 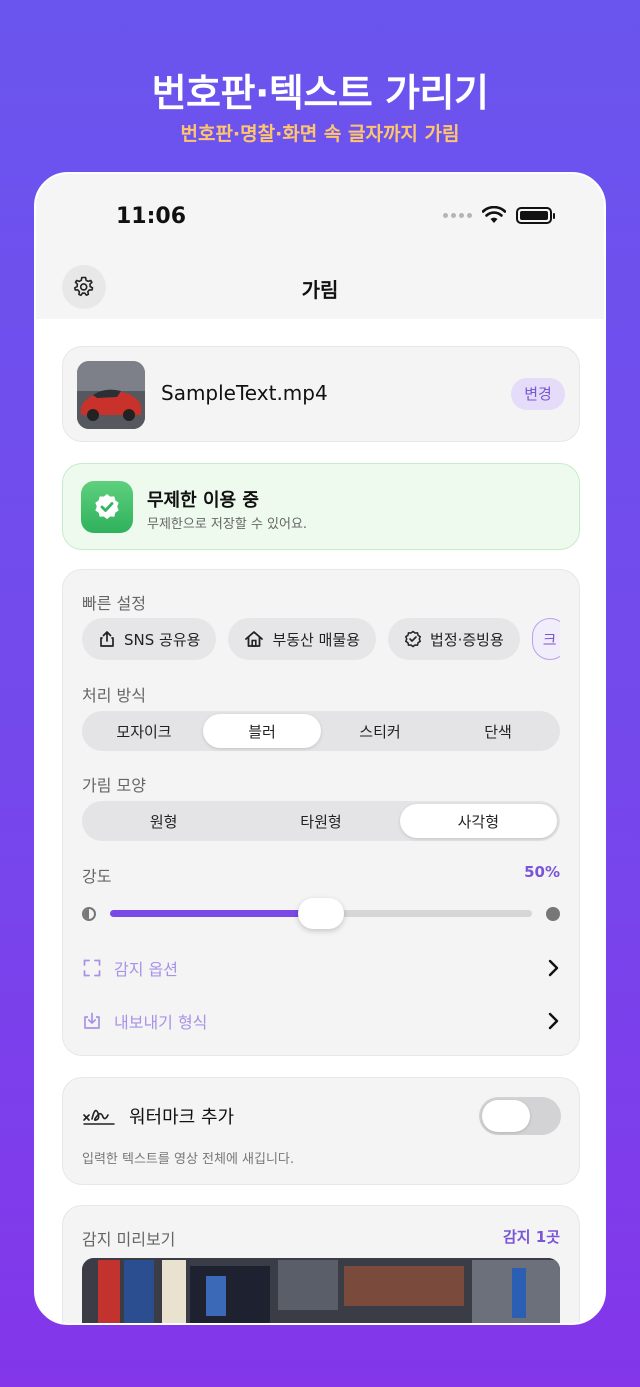 What do you see at coordinates (320, 134) in the screenshot?
I see `hero-subtitle: 번호판·명찰·화면 속 글자까지 가림` at bounding box center [320, 134].